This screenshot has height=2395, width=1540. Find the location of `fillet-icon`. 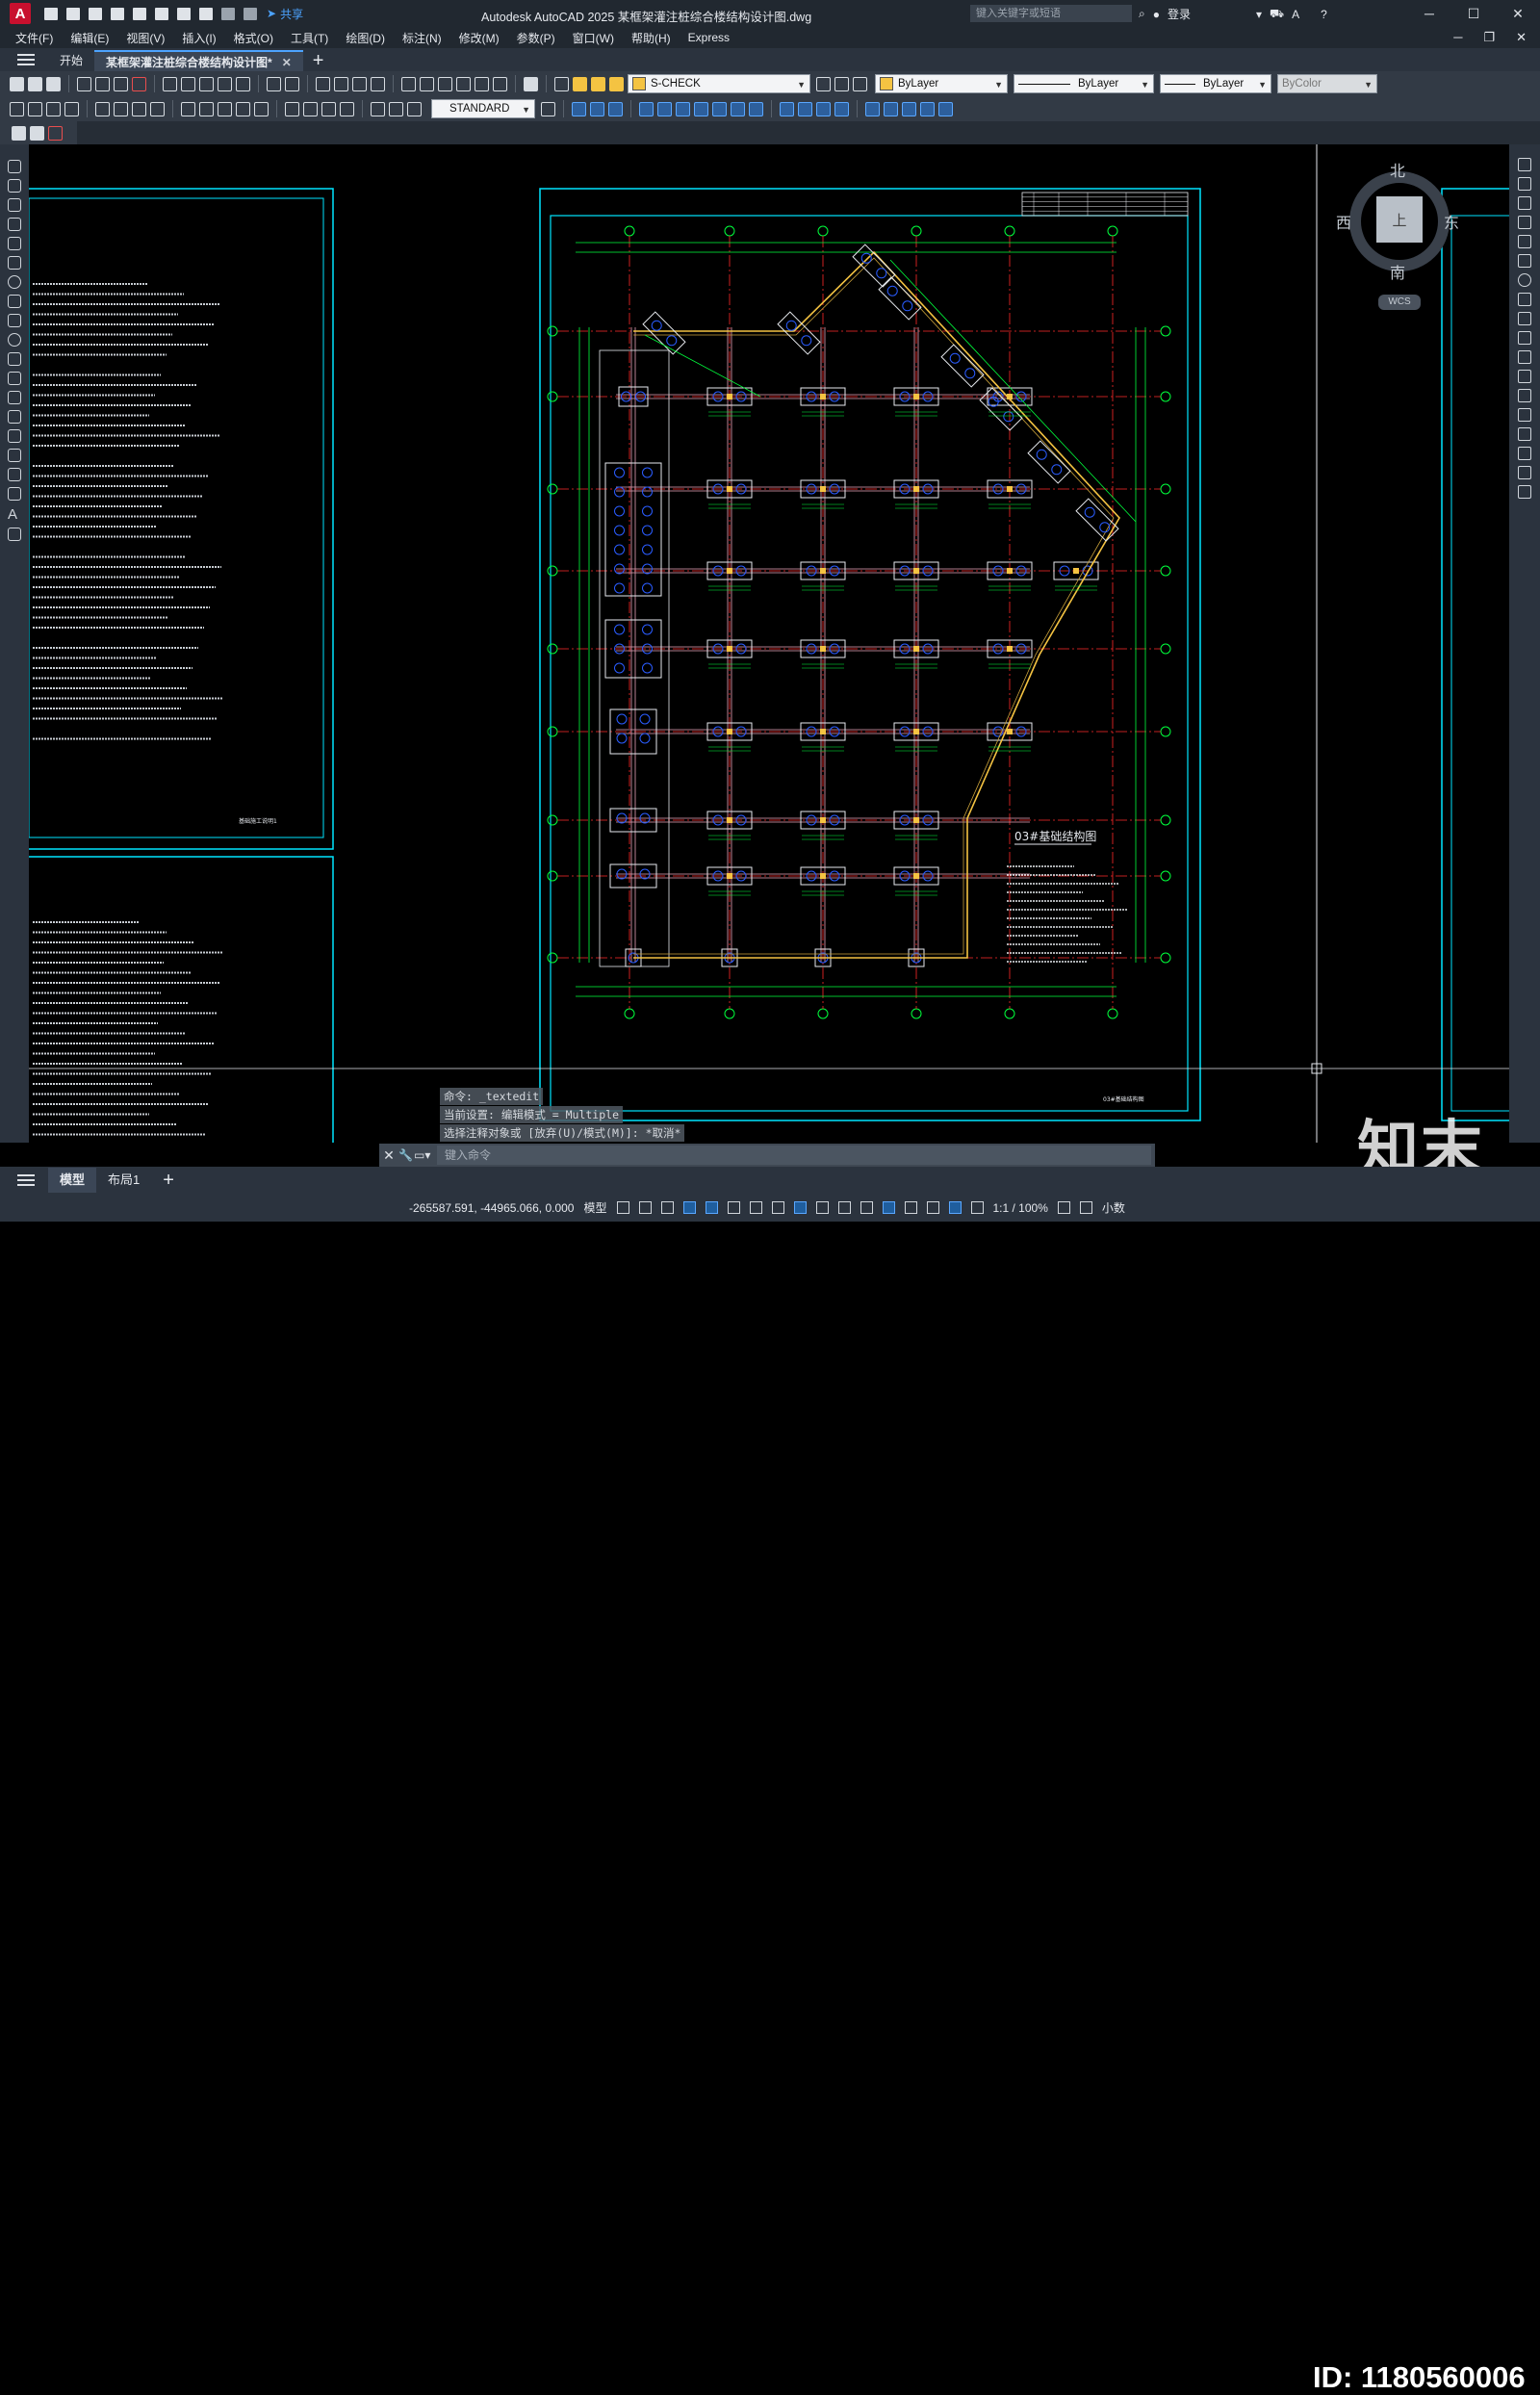

fillet-icon is located at coordinates (1524, 453).